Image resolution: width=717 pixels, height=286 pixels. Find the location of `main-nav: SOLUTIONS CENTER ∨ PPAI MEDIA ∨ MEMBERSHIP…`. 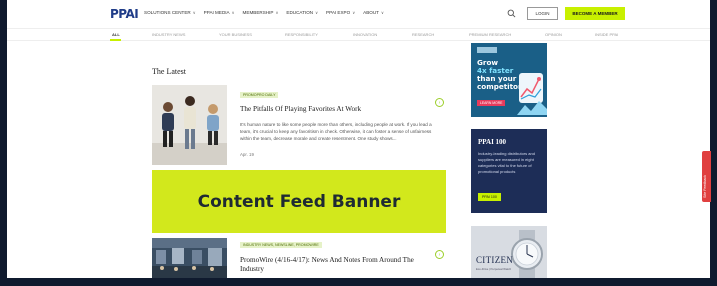

main-nav: SOLUTIONS CENTER ∨ PPAI MEDIA ∨ MEMBERSHIP… is located at coordinates (264, 12).